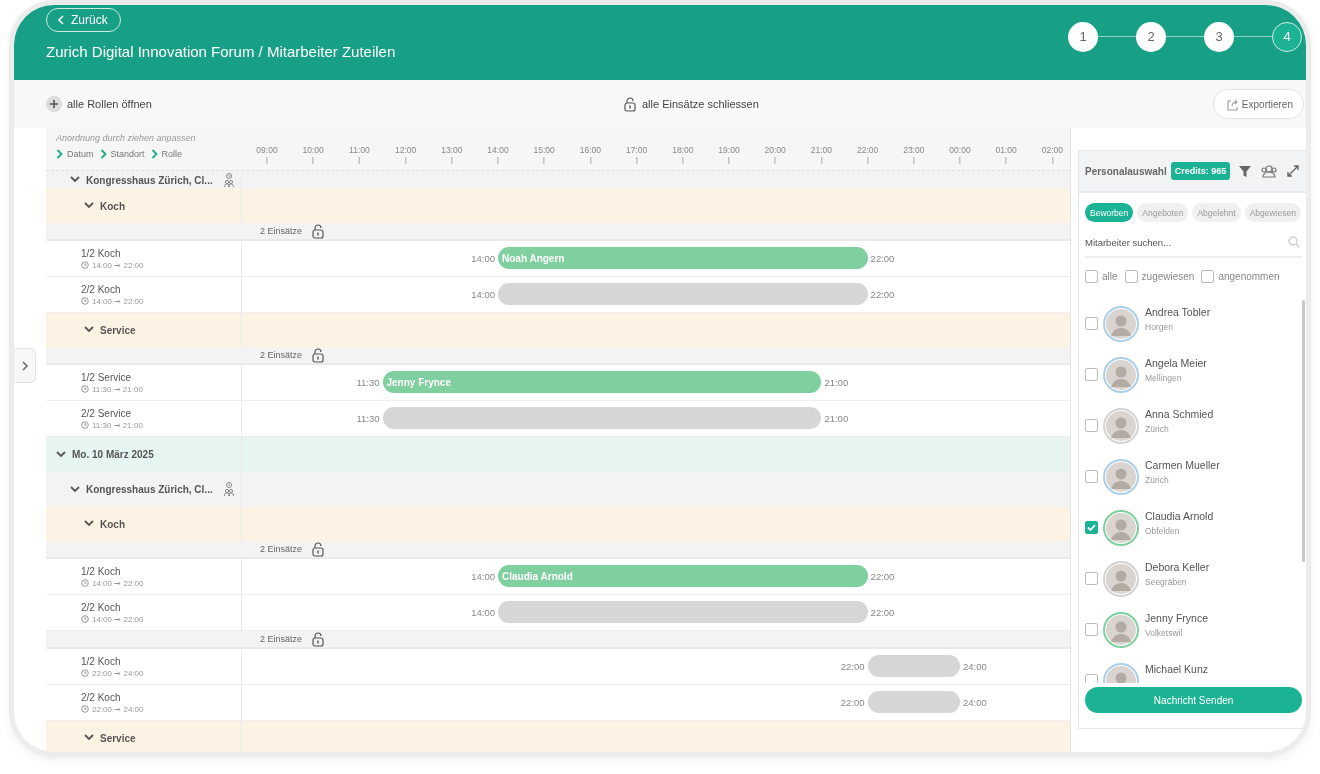 Image resolution: width=1320 pixels, height=774 pixels. I want to click on filter-icon, so click(1245, 171).